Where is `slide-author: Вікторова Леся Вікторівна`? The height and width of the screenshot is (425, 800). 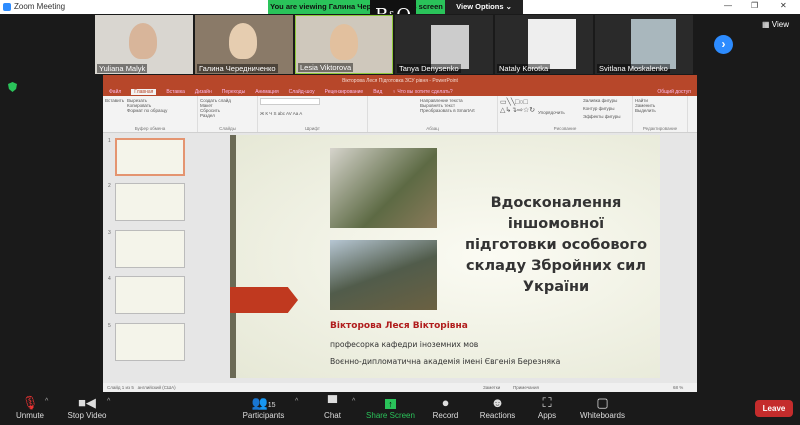 slide-author: Вікторова Леся Вікторівна is located at coordinates (399, 326).